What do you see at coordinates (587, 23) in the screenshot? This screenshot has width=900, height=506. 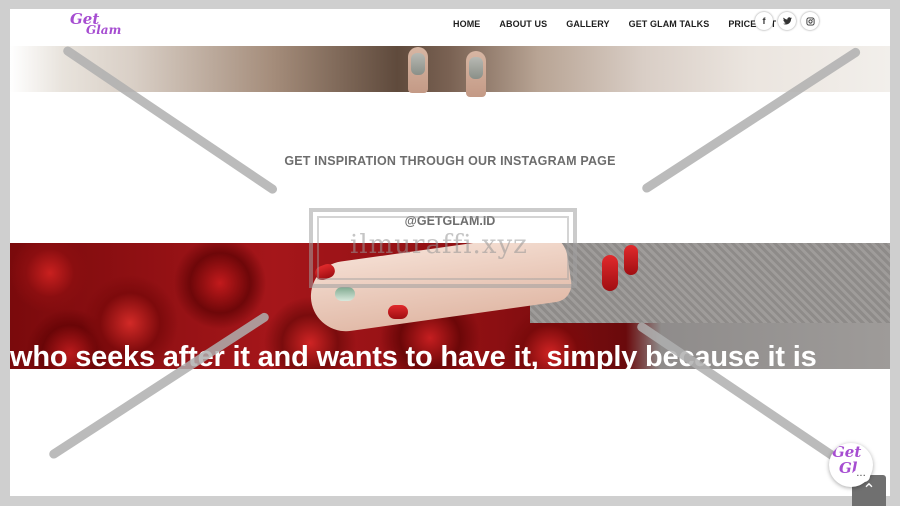 I see `nav-gallery: GALLERY` at bounding box center [587, 23].